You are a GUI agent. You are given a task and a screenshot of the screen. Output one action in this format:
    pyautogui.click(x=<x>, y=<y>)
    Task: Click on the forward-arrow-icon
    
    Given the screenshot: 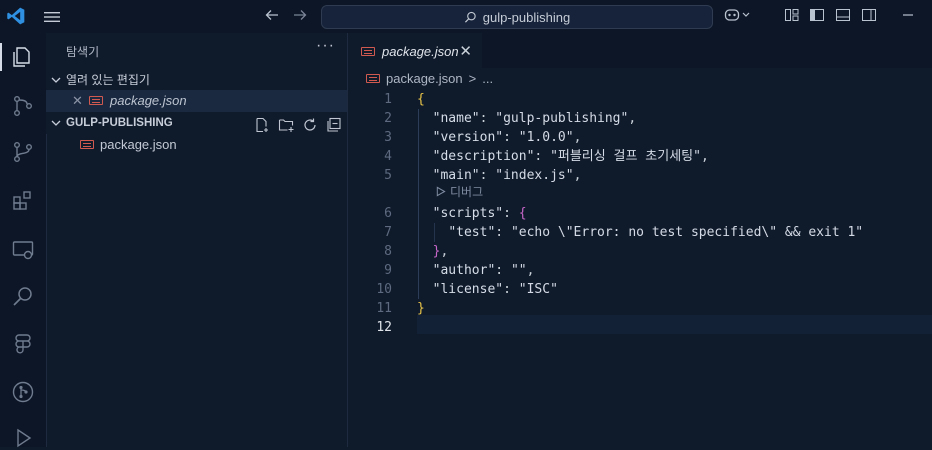 What is the action you would take?
    pyautogui.click(x=300, y=17)
    